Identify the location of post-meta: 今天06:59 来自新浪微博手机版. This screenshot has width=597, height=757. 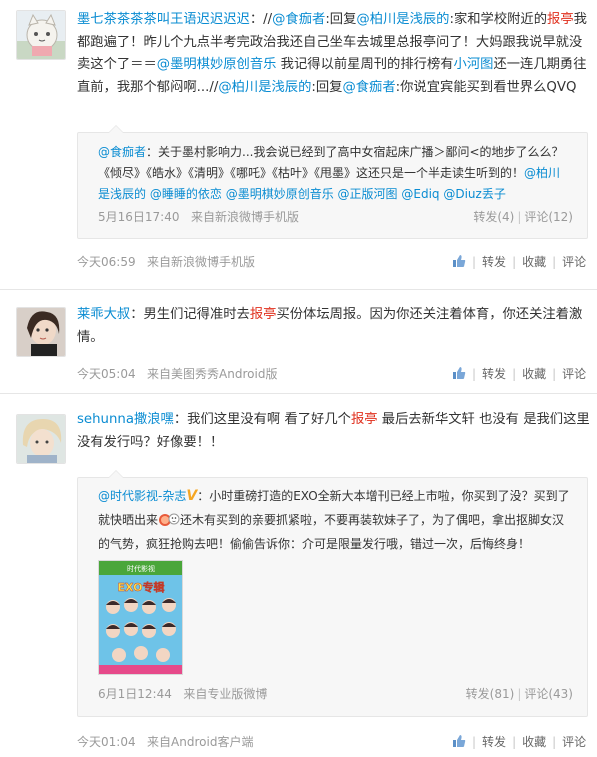
(166, 261).